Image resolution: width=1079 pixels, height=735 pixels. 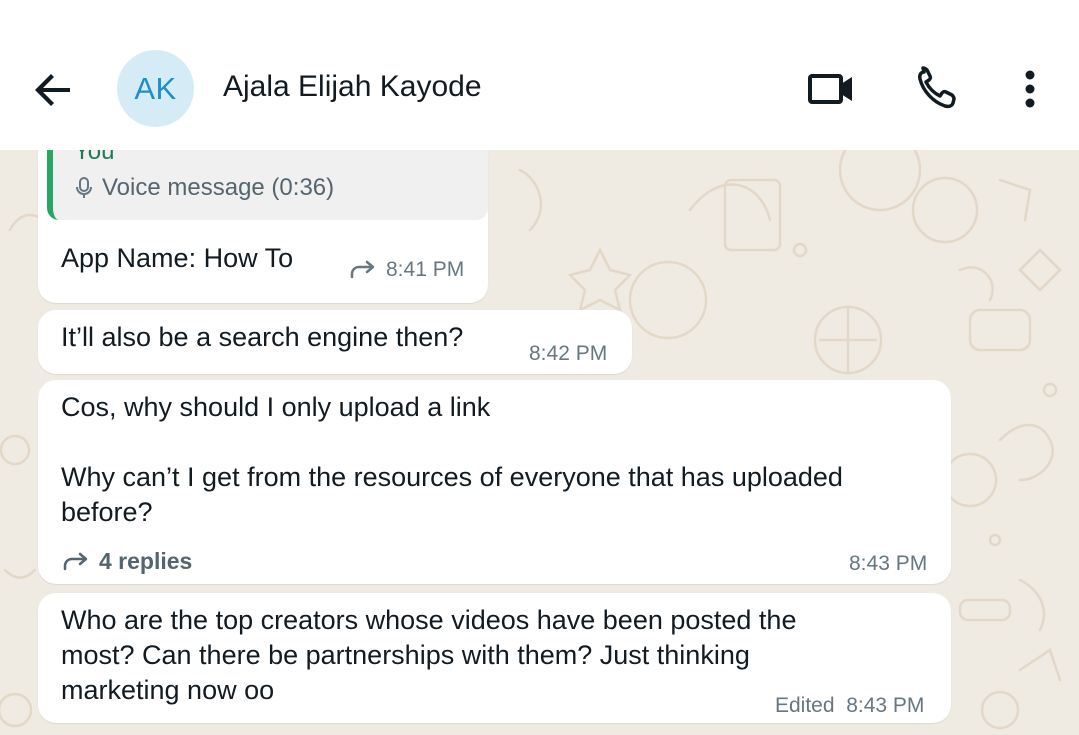 I want to click on voice-call-button, so click(x=938, y=89).